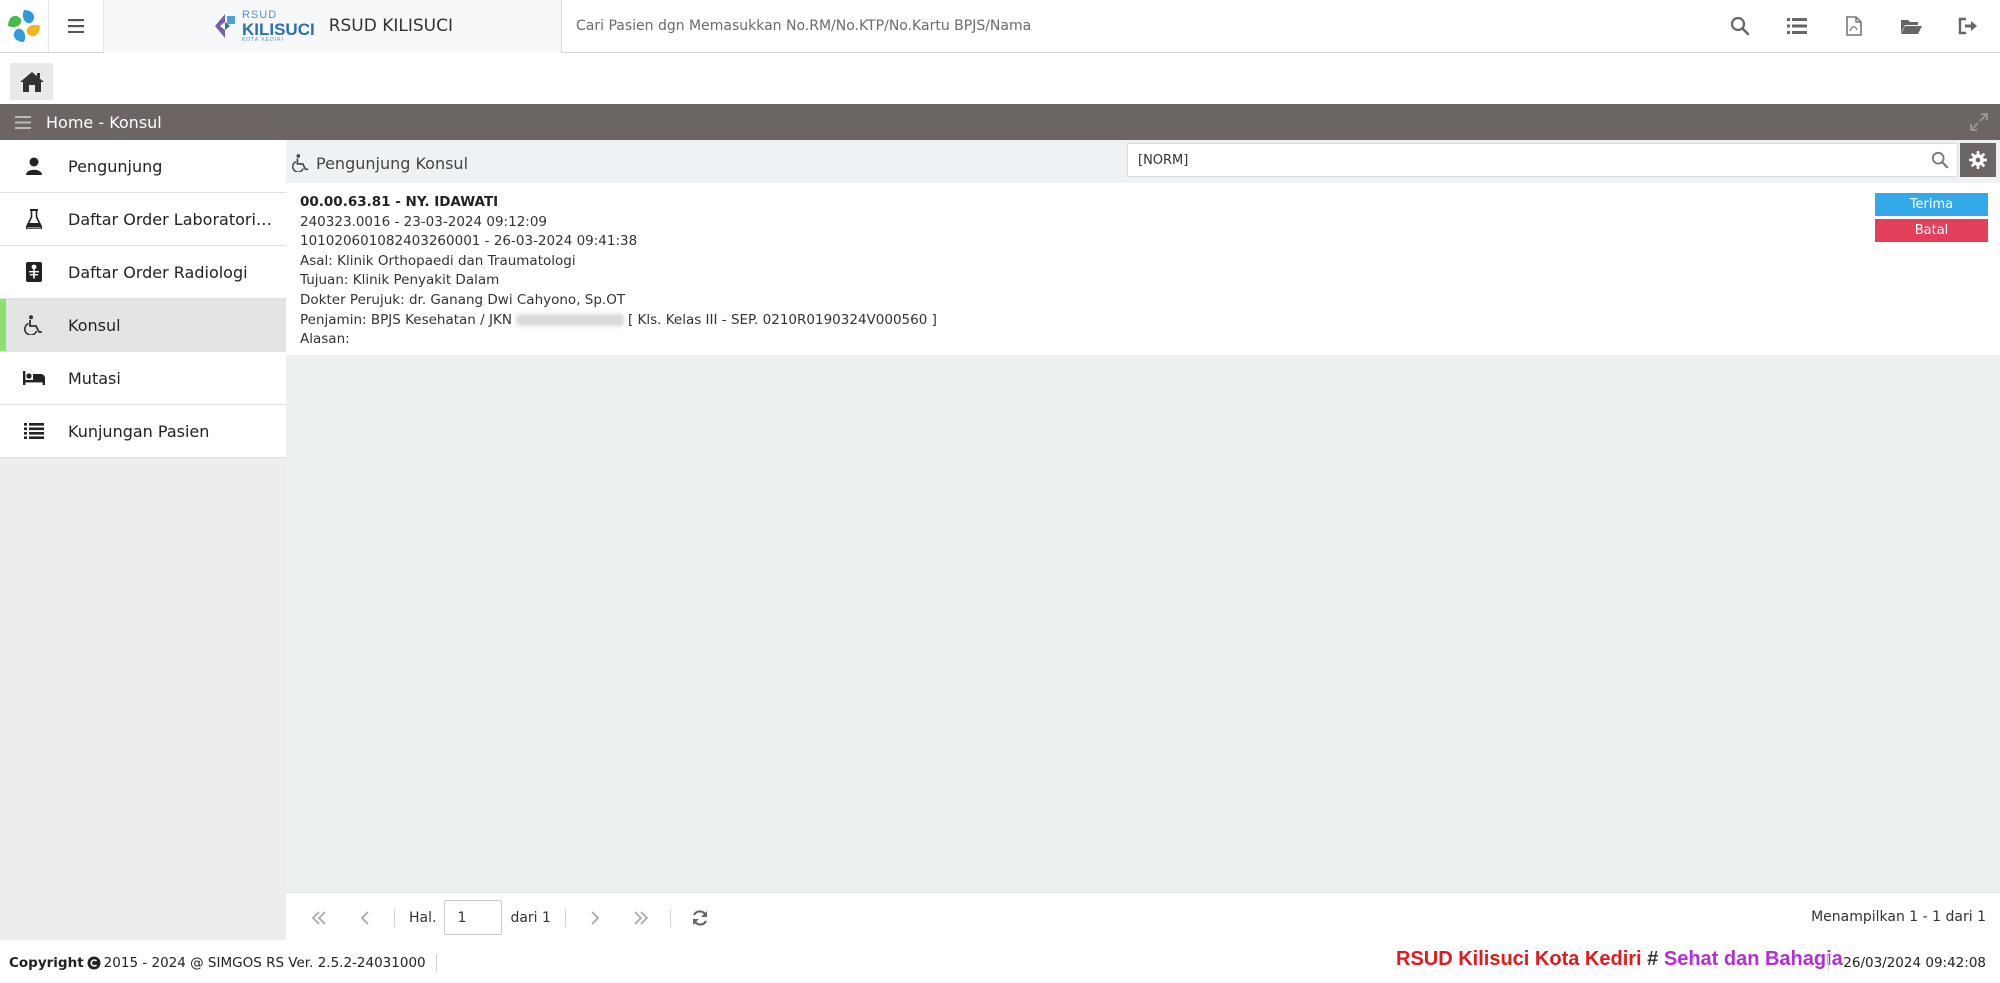 This screenshot has width=2000, height=983. Describe the element at coordinates (569, 319) in the screenshot. I see `redacted-card-number` at that location.